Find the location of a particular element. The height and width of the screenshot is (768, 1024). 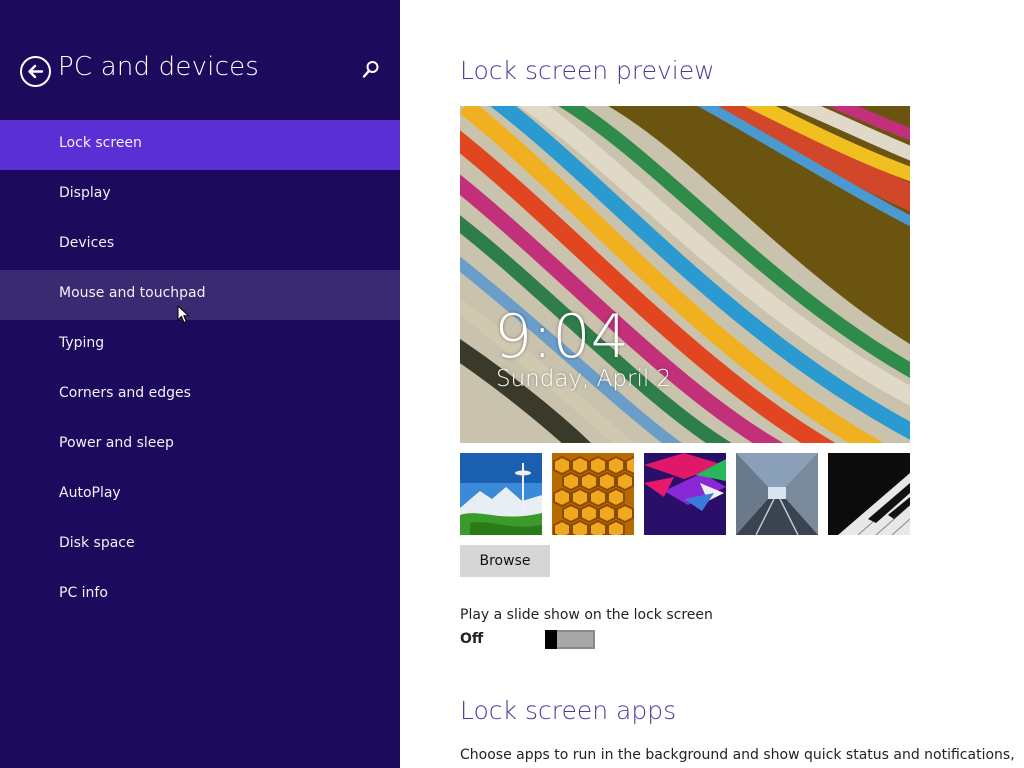

back-button is located at coordinates (35, 71).